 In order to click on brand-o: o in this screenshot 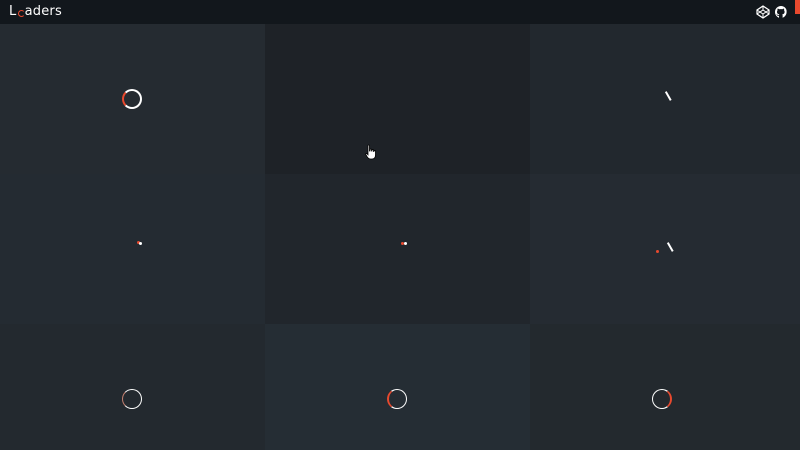, I will do `click(21, 12)`.